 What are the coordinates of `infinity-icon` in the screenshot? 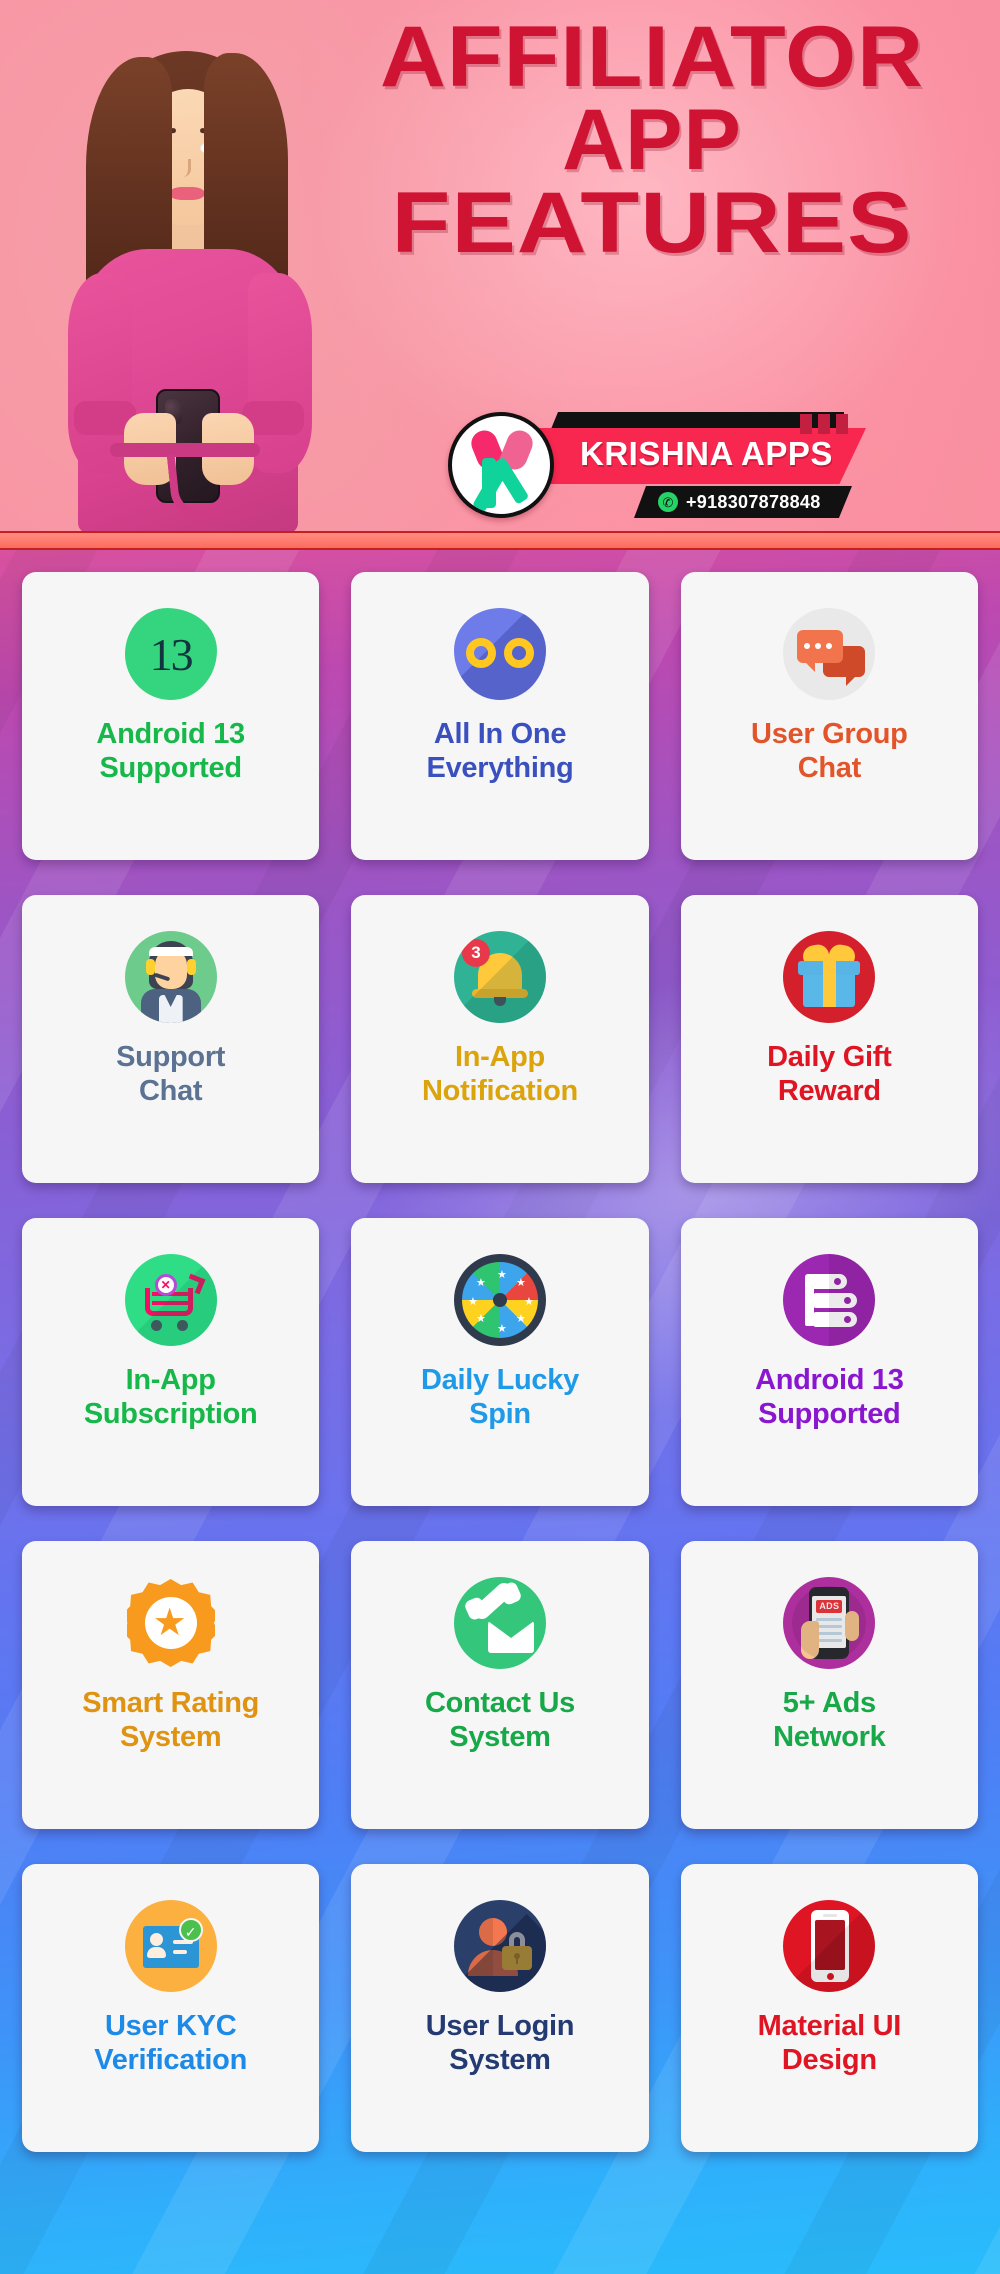 It's located at (499, 654).